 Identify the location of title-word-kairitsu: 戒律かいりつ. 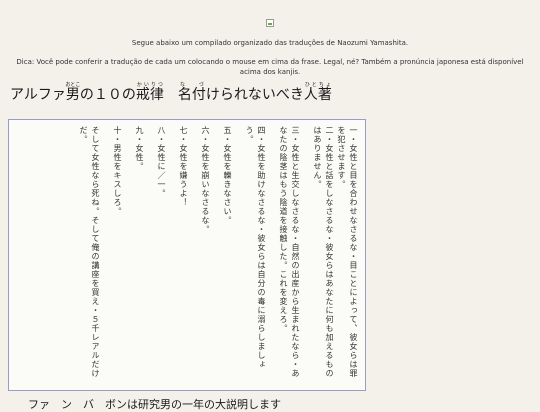
(150, 92).